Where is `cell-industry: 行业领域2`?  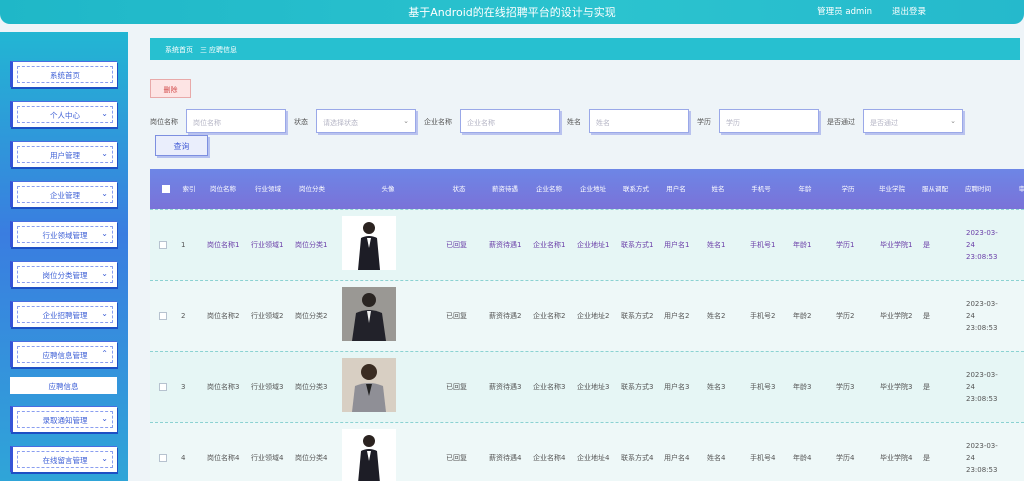
cell-industry: 行业领域2 is located at coordinates (267, 316).